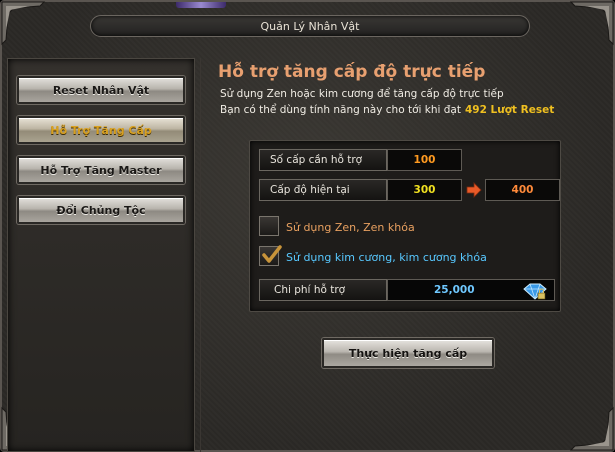  Describe the element at coordinates (101, 130) in the screenshot. I see `menu-level-support-button: Hỗ Trợ Tăng Cấp` at that location.